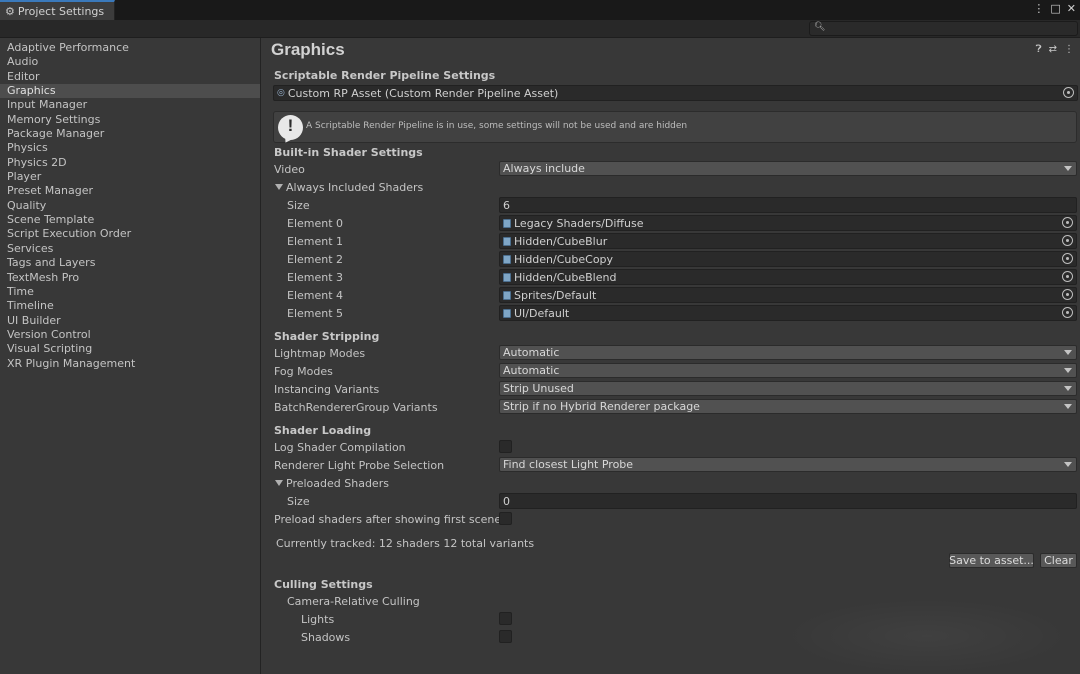 This screenshot has height=674, width=1080. I want to click on light-probe-dropdown: Find closest Light Probe, so click(788, 464).